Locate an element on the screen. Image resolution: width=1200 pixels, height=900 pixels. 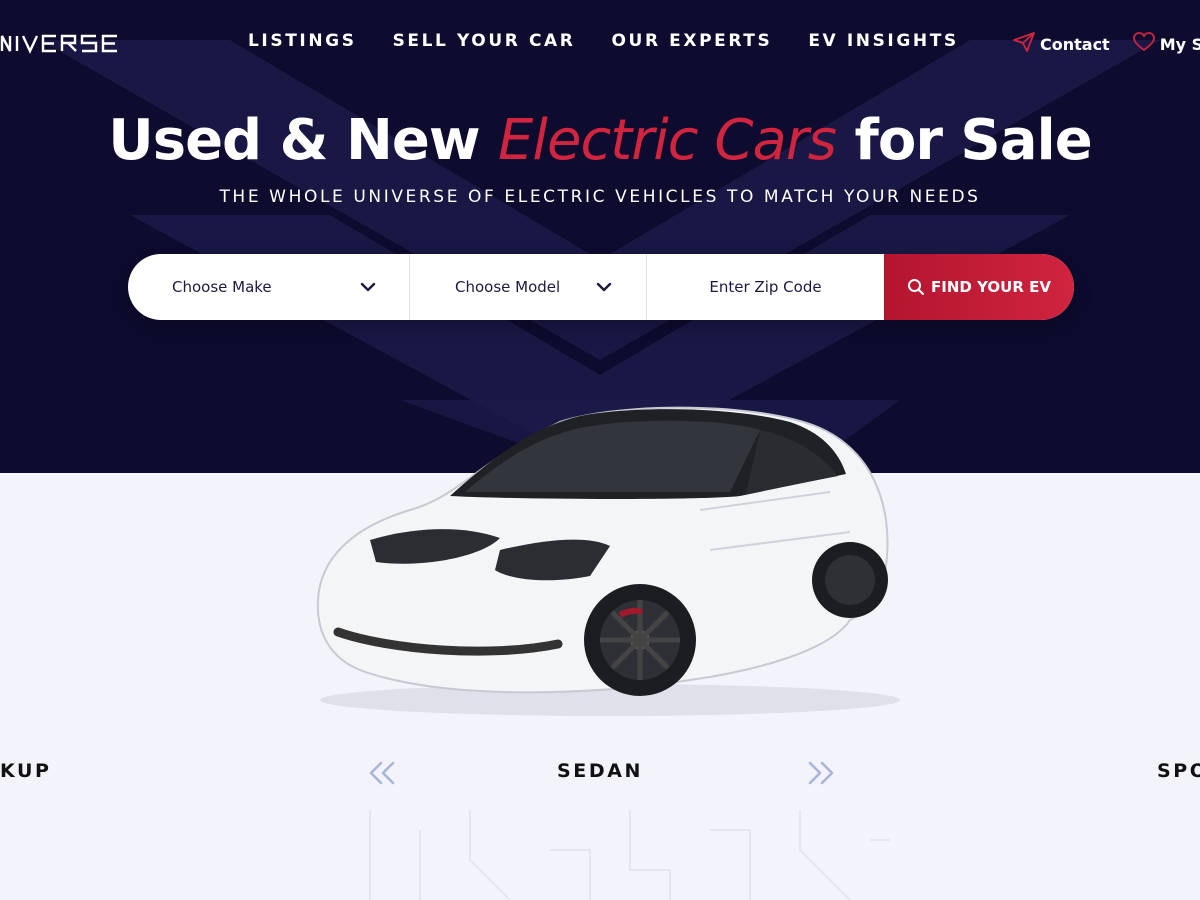
body-type-previous: KUP is located at coordinates (26, 771).